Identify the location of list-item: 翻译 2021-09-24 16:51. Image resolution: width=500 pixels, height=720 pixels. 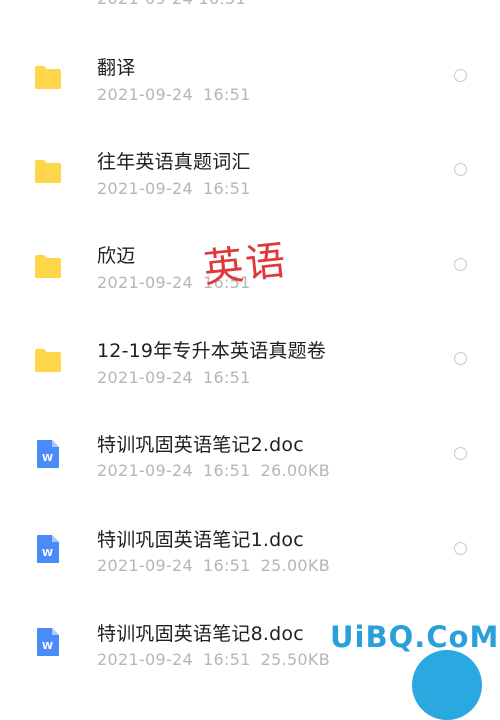
(250, 95).